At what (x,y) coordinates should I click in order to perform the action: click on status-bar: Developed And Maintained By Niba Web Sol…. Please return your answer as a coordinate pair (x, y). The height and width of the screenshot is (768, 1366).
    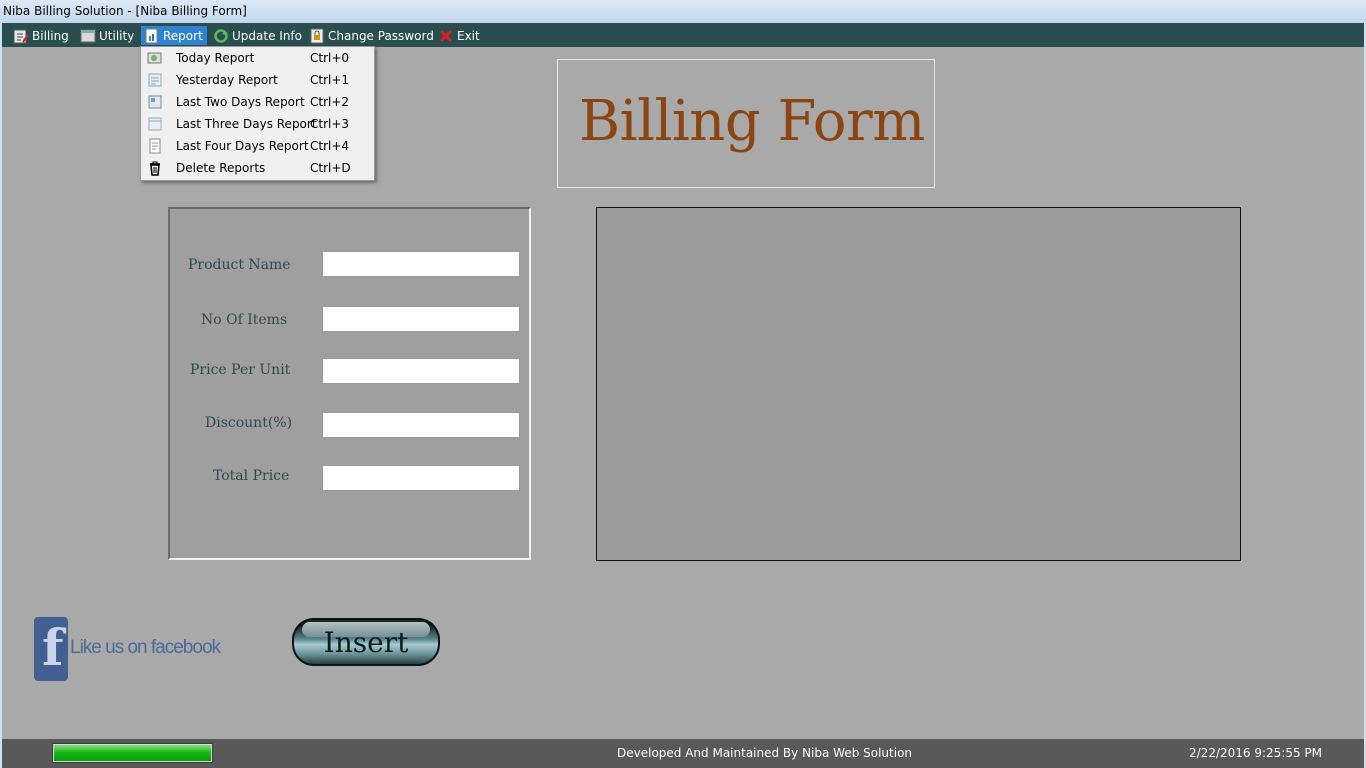
    Looking at the image, I should click on (683, 753).